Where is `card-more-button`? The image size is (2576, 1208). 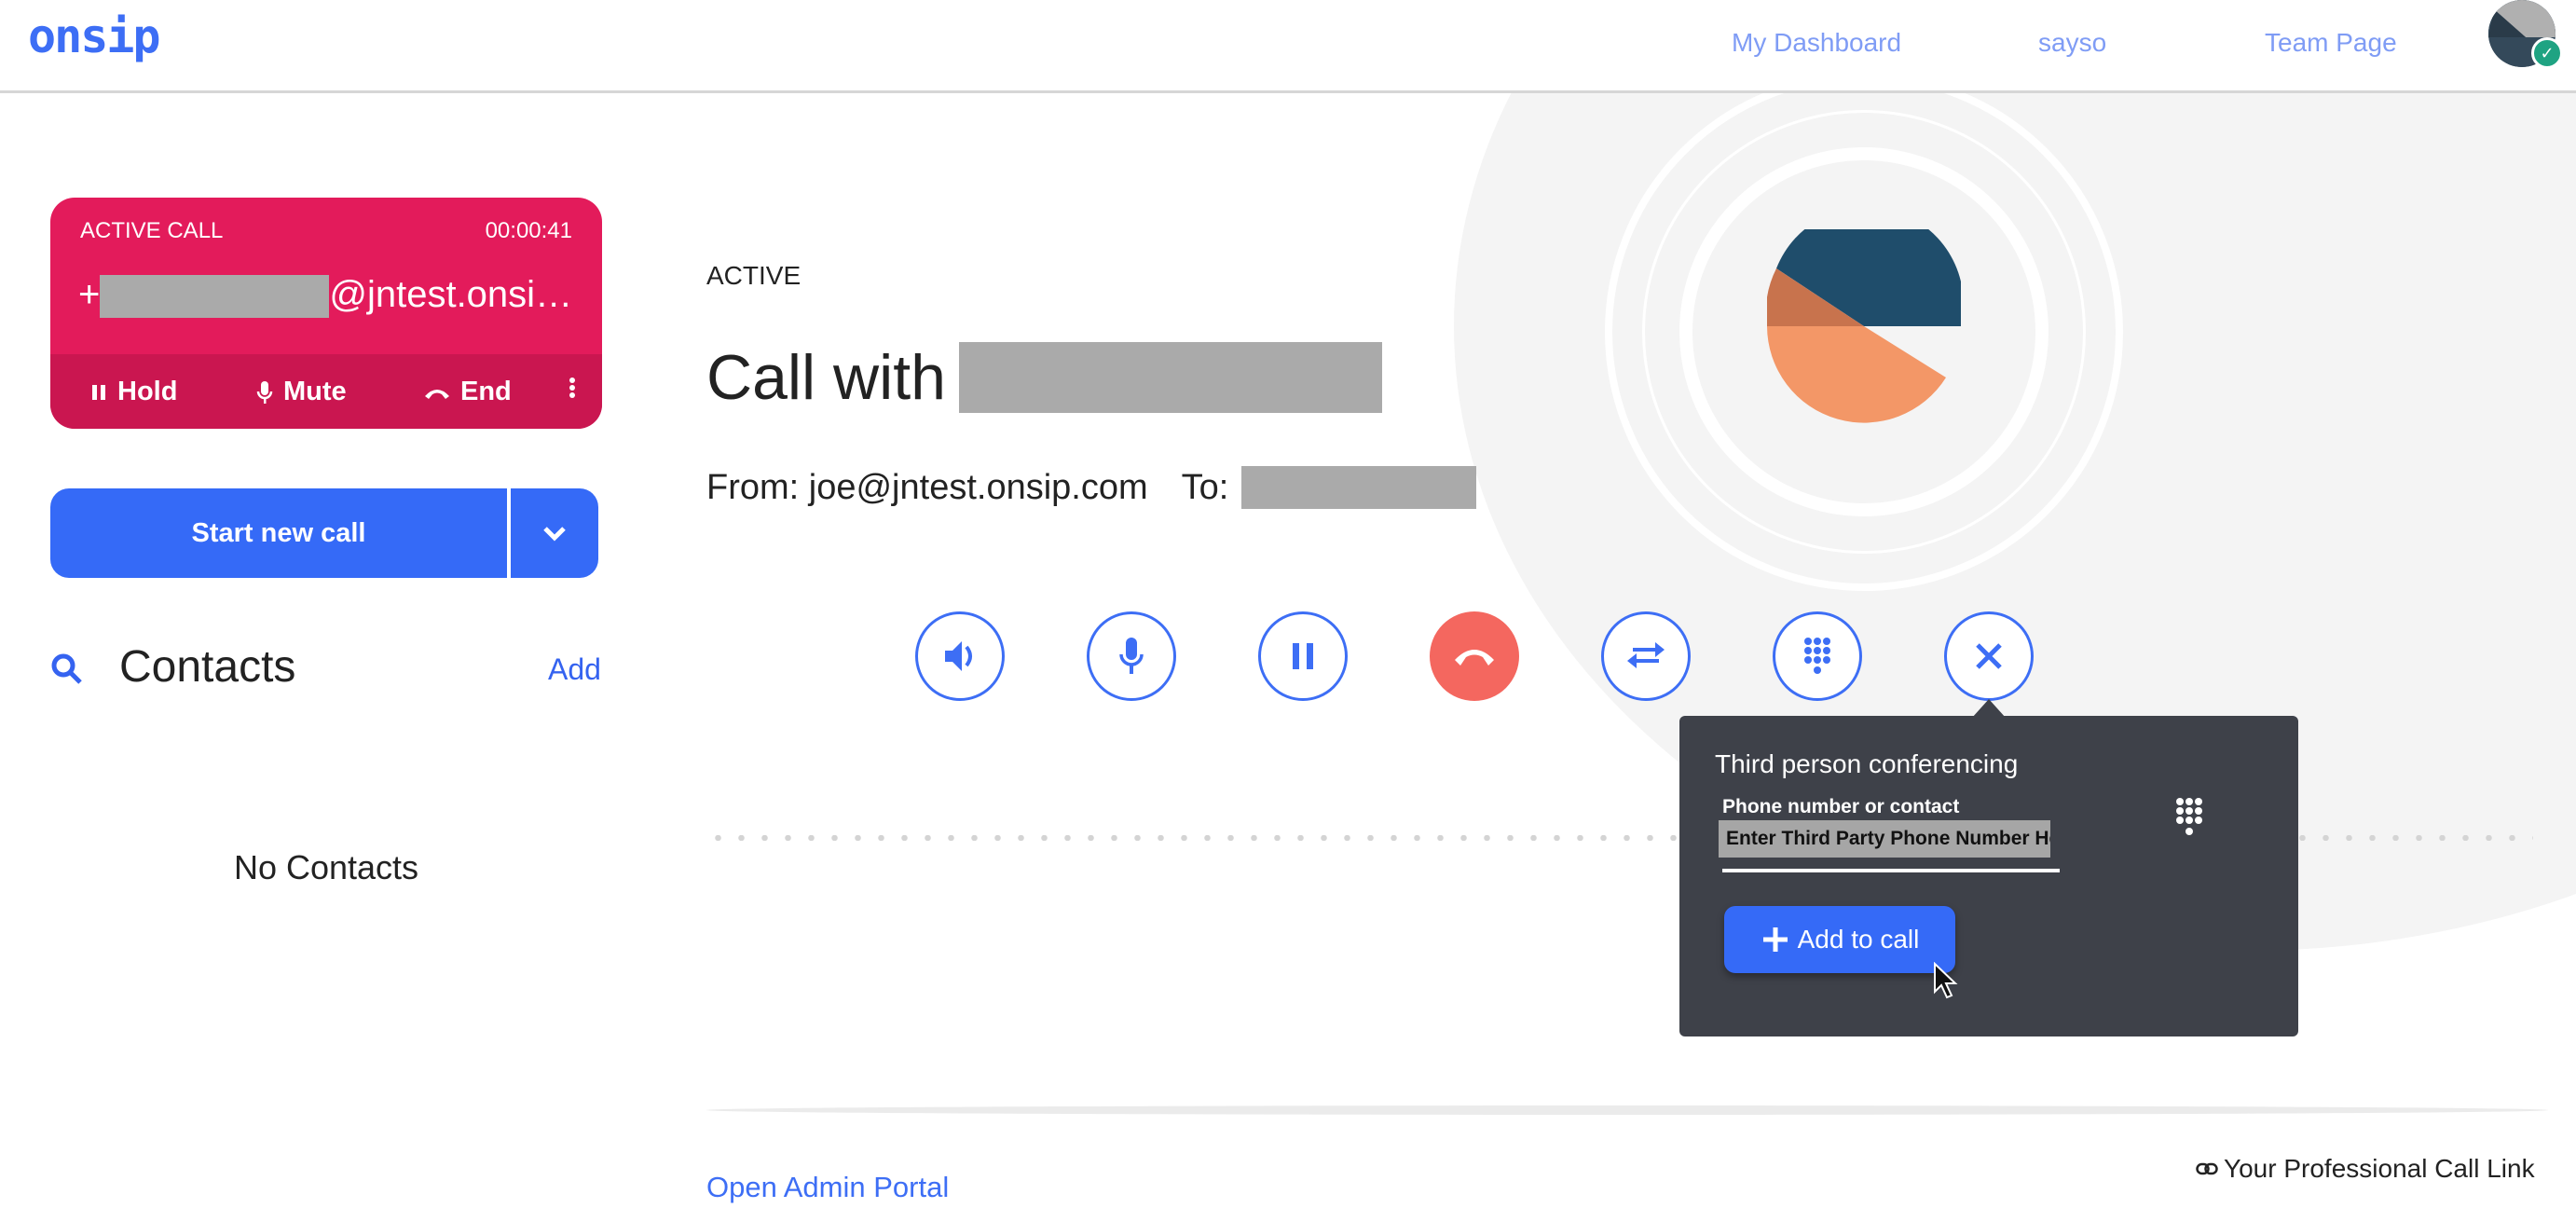 card-more-button is located at coordinates (572, 388).